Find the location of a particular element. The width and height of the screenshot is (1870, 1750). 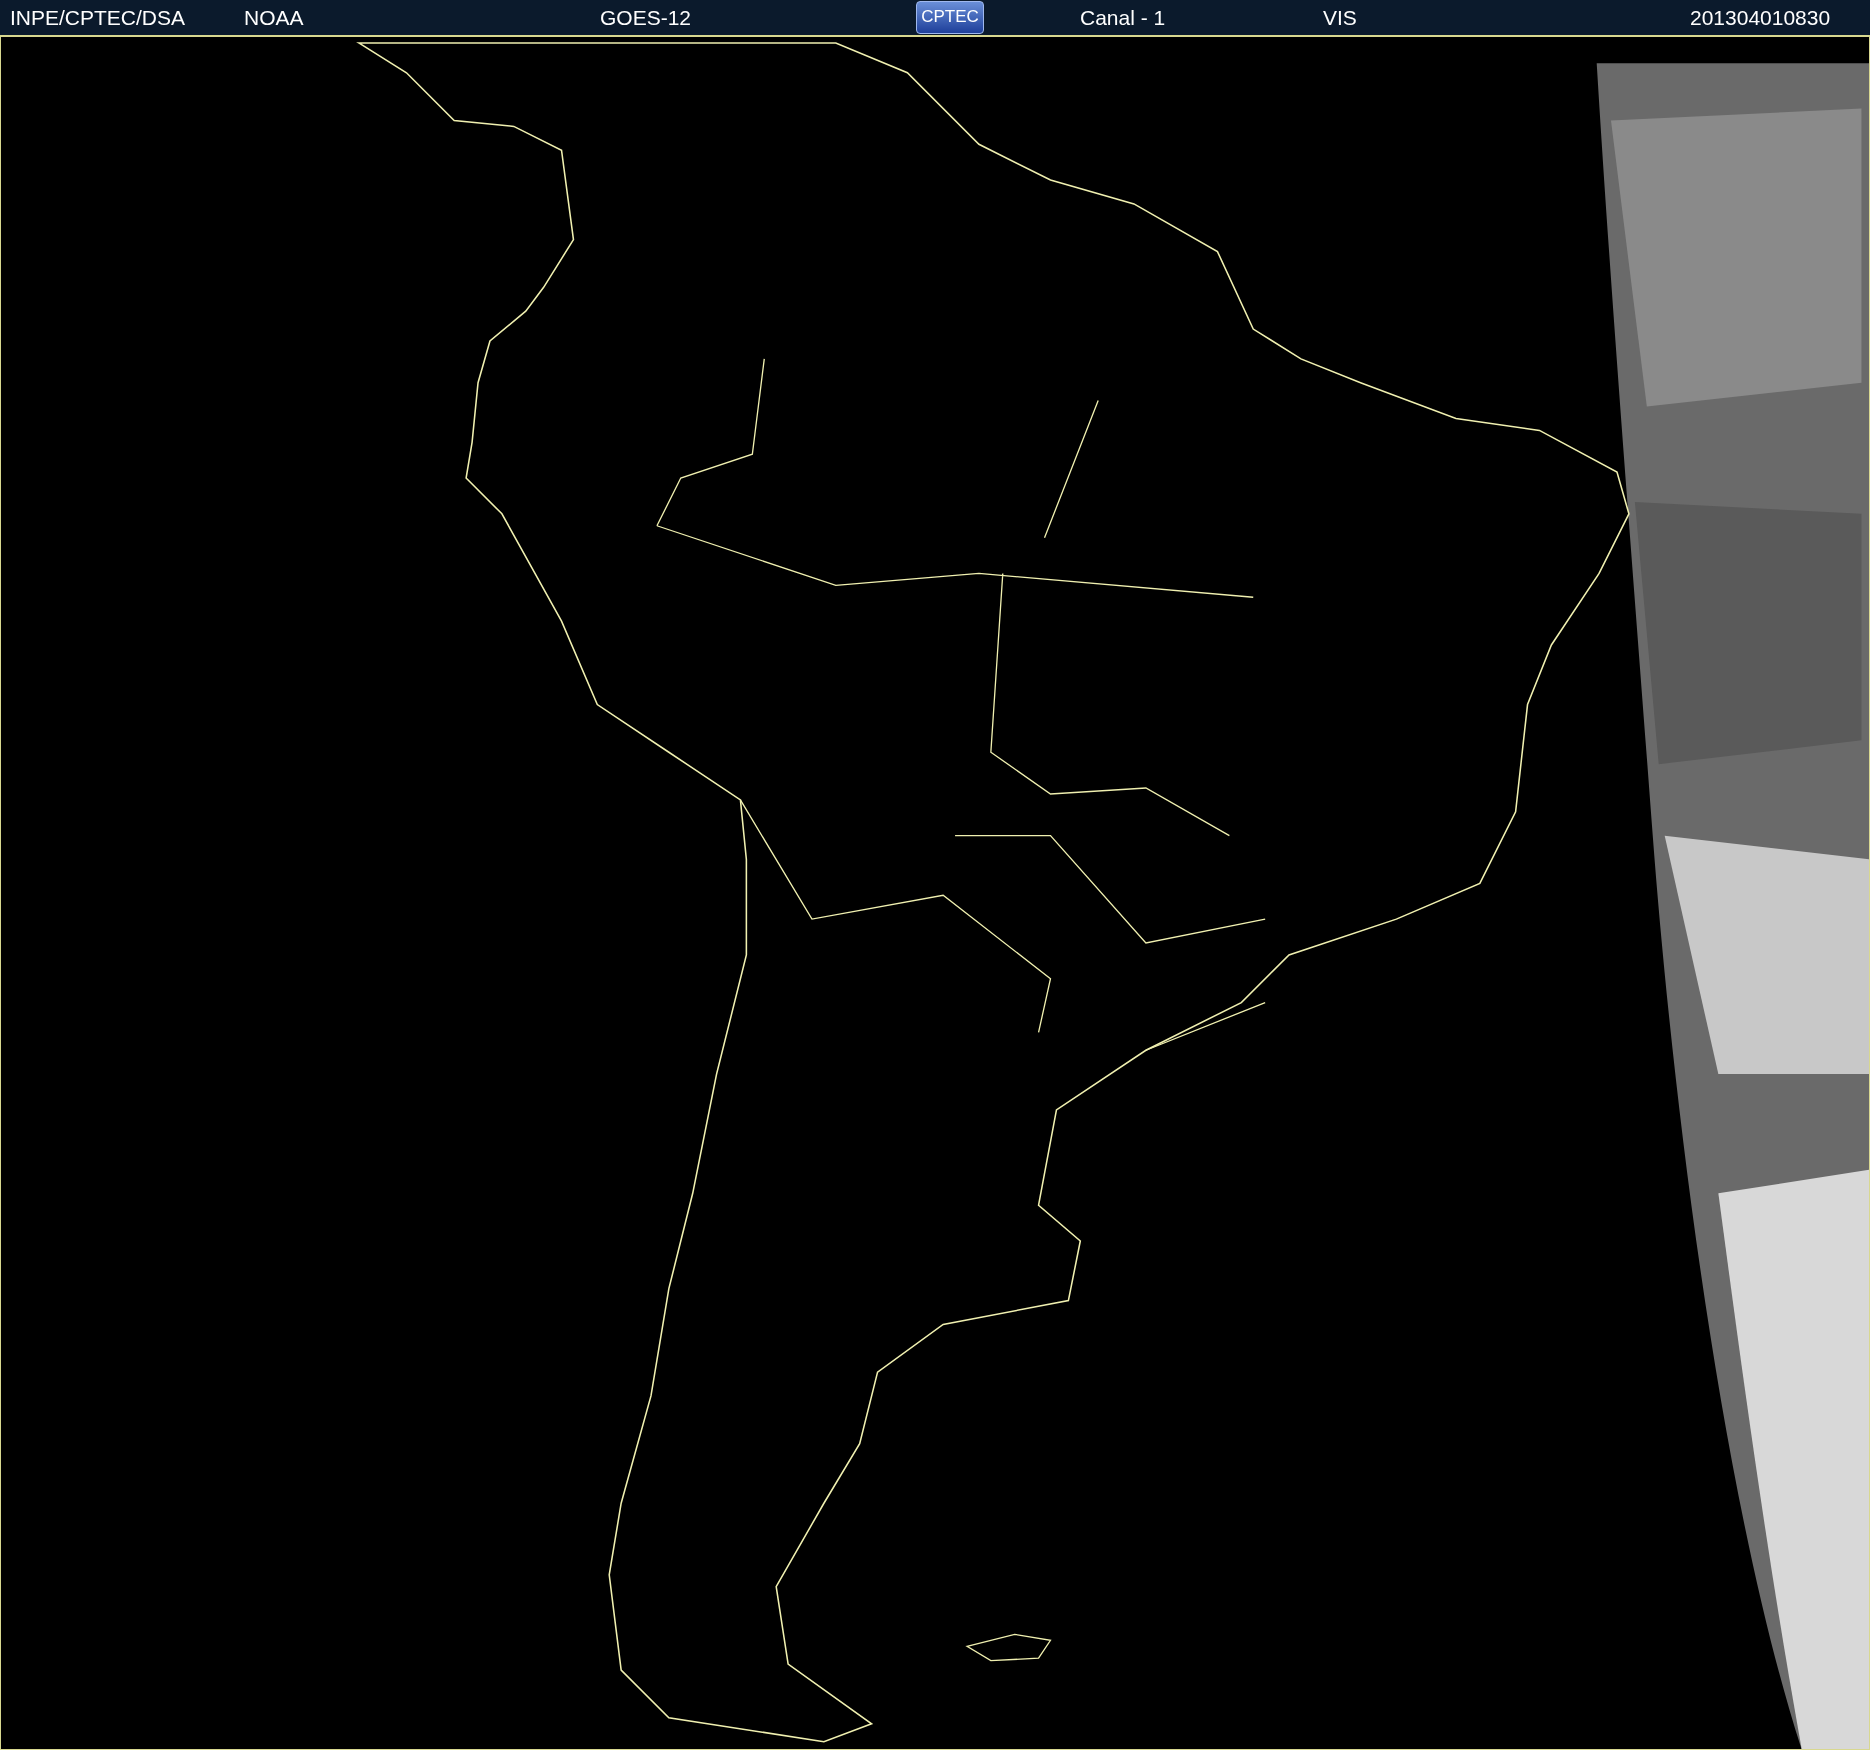

header-label: GOES-12 is located at coordinates (646, 17).